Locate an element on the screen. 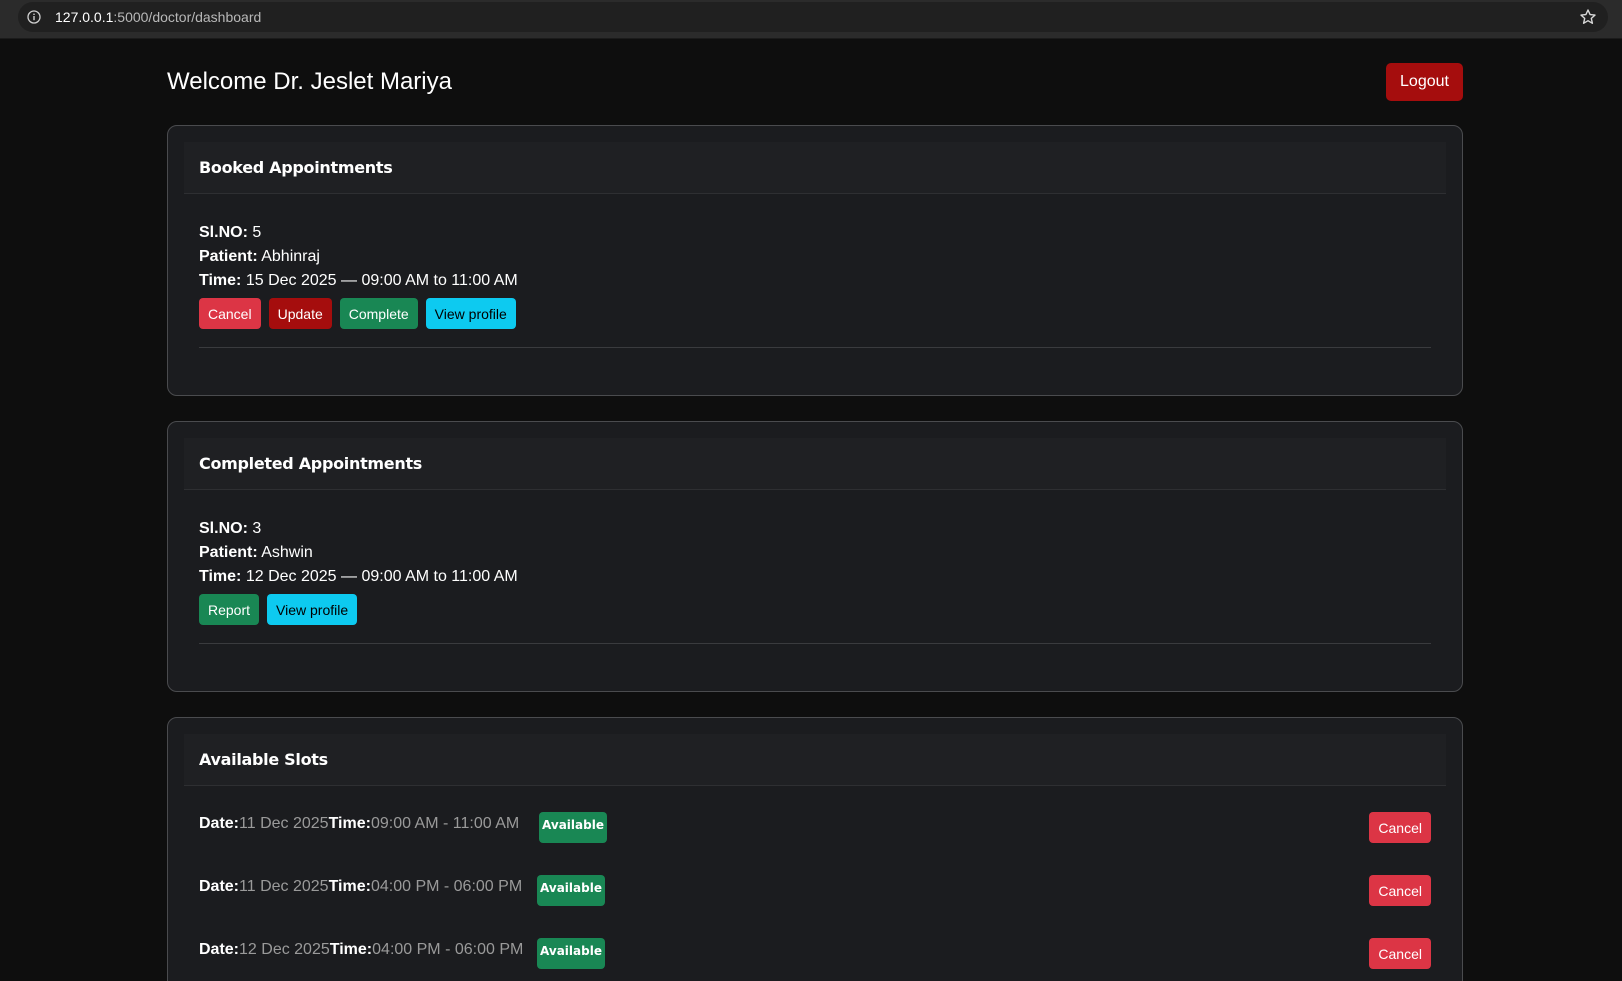 The height and width of the screenshot is (981, 1622). page-title: Welcome Dr. Jeslet Mariya is located at coordinates (309, 81).